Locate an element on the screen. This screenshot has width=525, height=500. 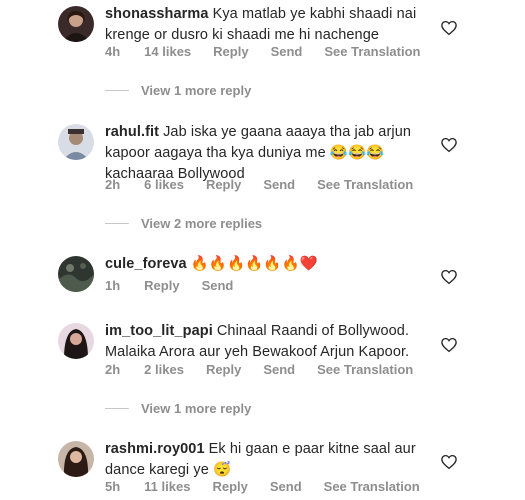
comment-username: rahul.fit is located at coordinates (132, 132).